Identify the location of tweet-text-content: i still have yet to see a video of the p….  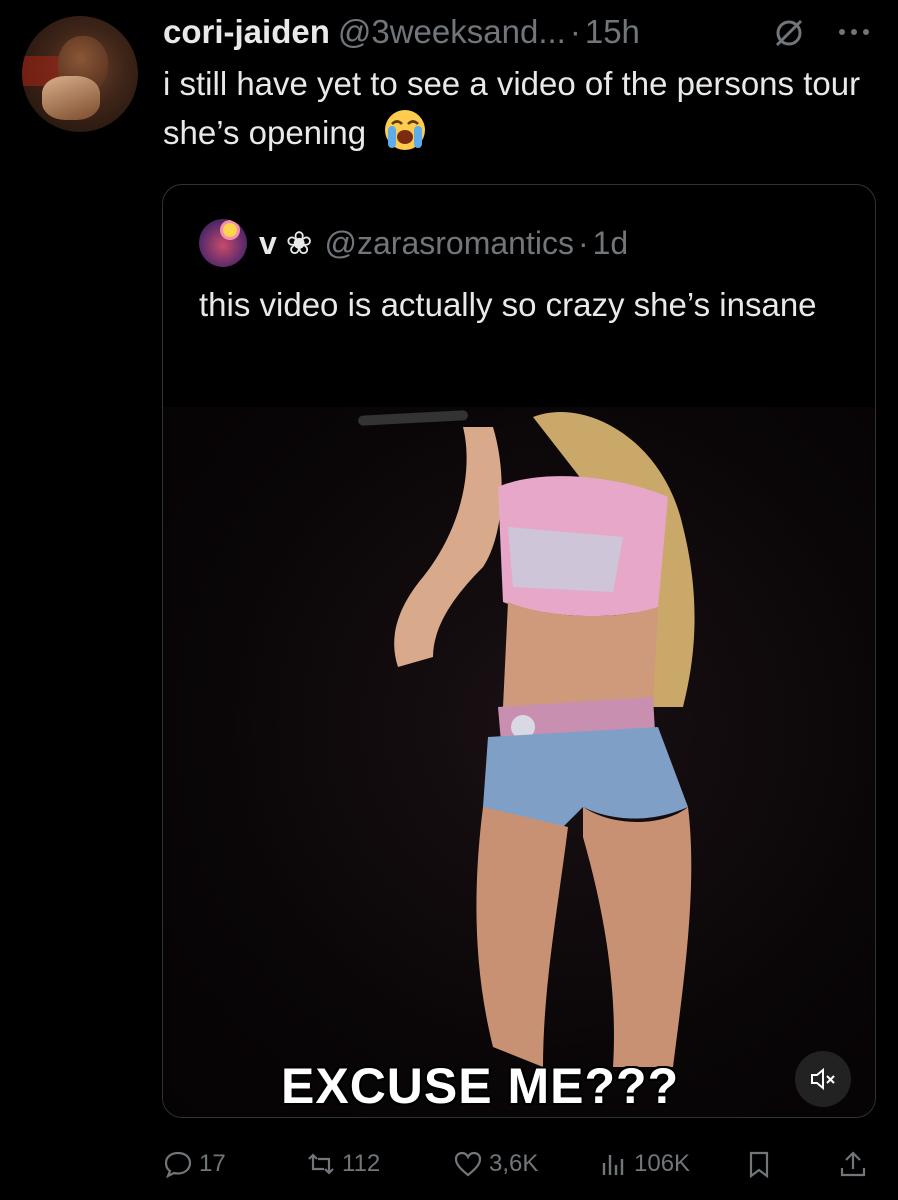
(512, 108).